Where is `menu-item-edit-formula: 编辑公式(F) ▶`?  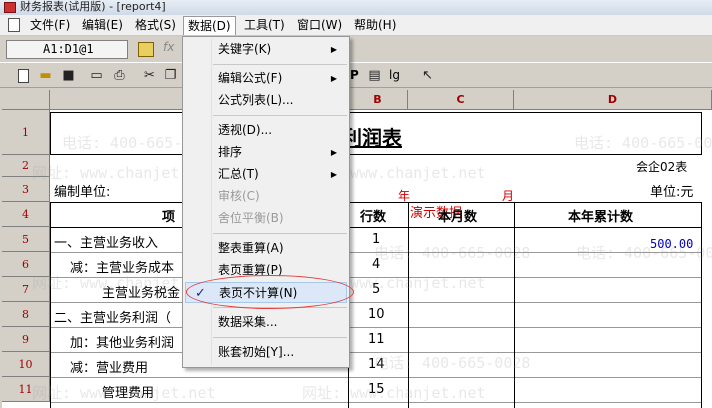 menu-item-edit-formula: 编辑公式(F) ▶ is located at coordinates (266, 78).